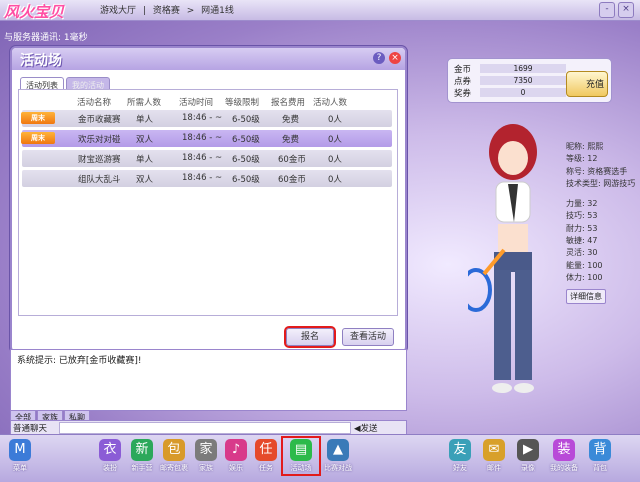  I want to click on table-row: 周末 欢乐对对碰 双人 18:46 - ~ 6-50级 免费 0人, so click(206, 138).